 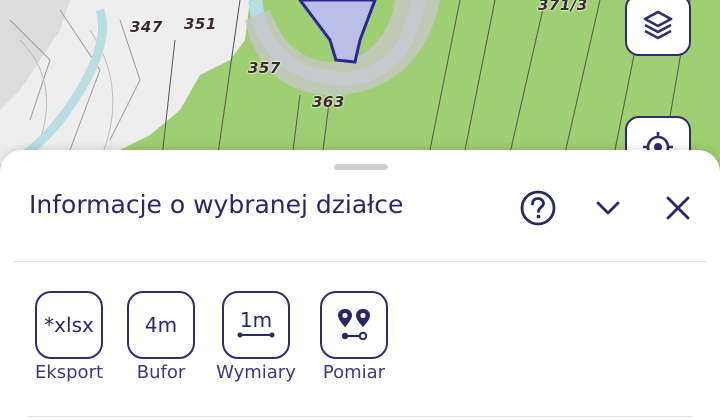 I want to click on drag-handle, so click(x=361, y=167).